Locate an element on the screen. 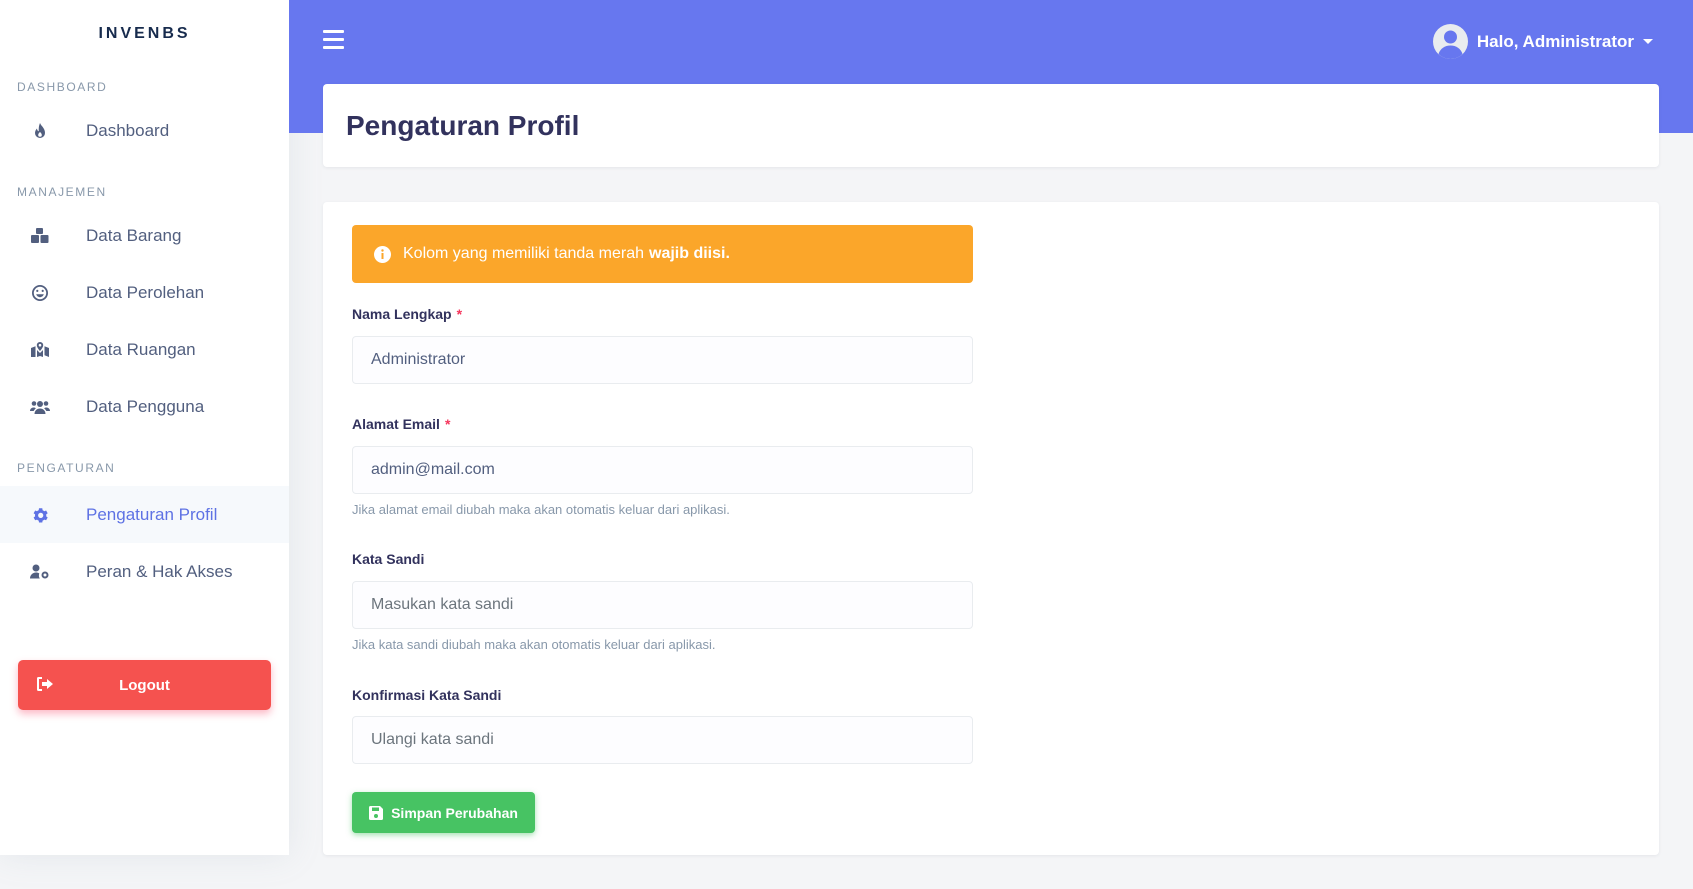 The height and width of the screenshot is (889, 1693). boxes-icon is located at coordinates (40, 235).